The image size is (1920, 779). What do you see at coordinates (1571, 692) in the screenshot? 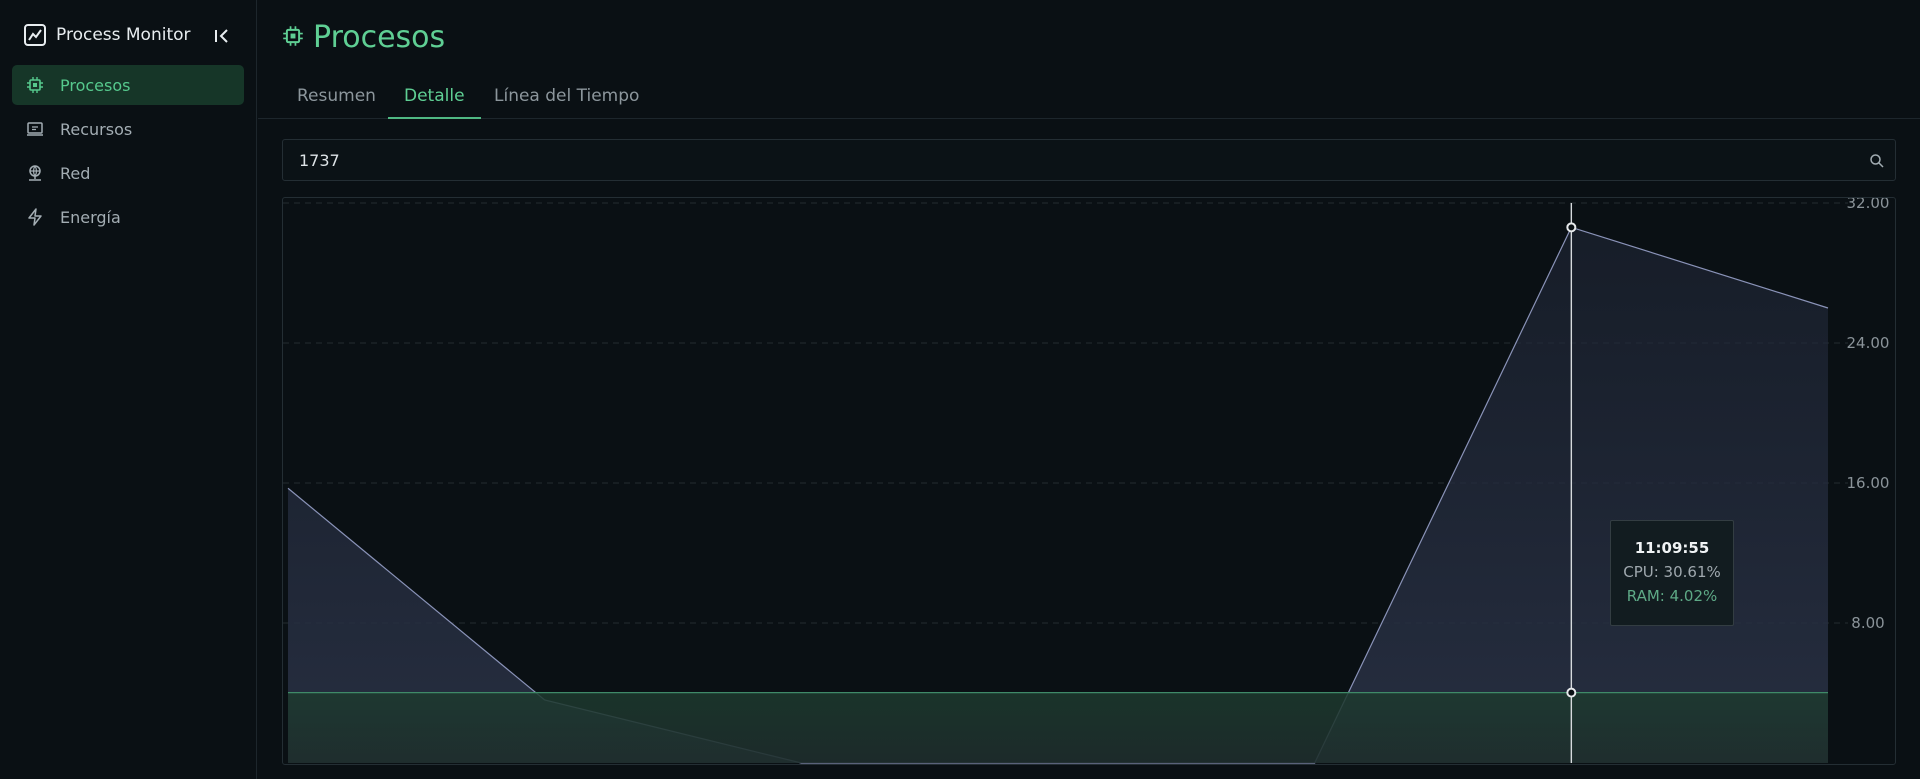
I see `ram-point-marker` at bounding box center [1571, 692].